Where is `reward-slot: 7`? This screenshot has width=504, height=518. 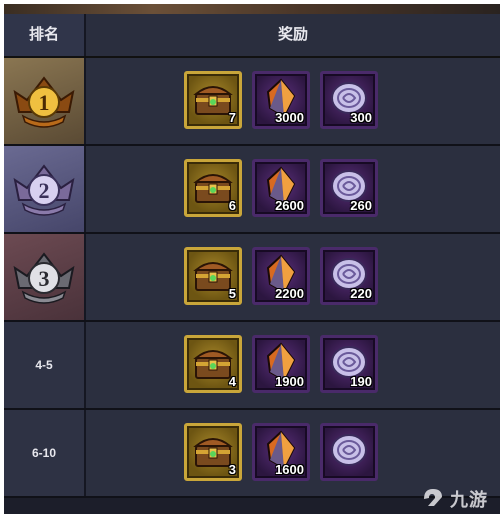 reward-slot: 7 is located at coordinates (213, 100).